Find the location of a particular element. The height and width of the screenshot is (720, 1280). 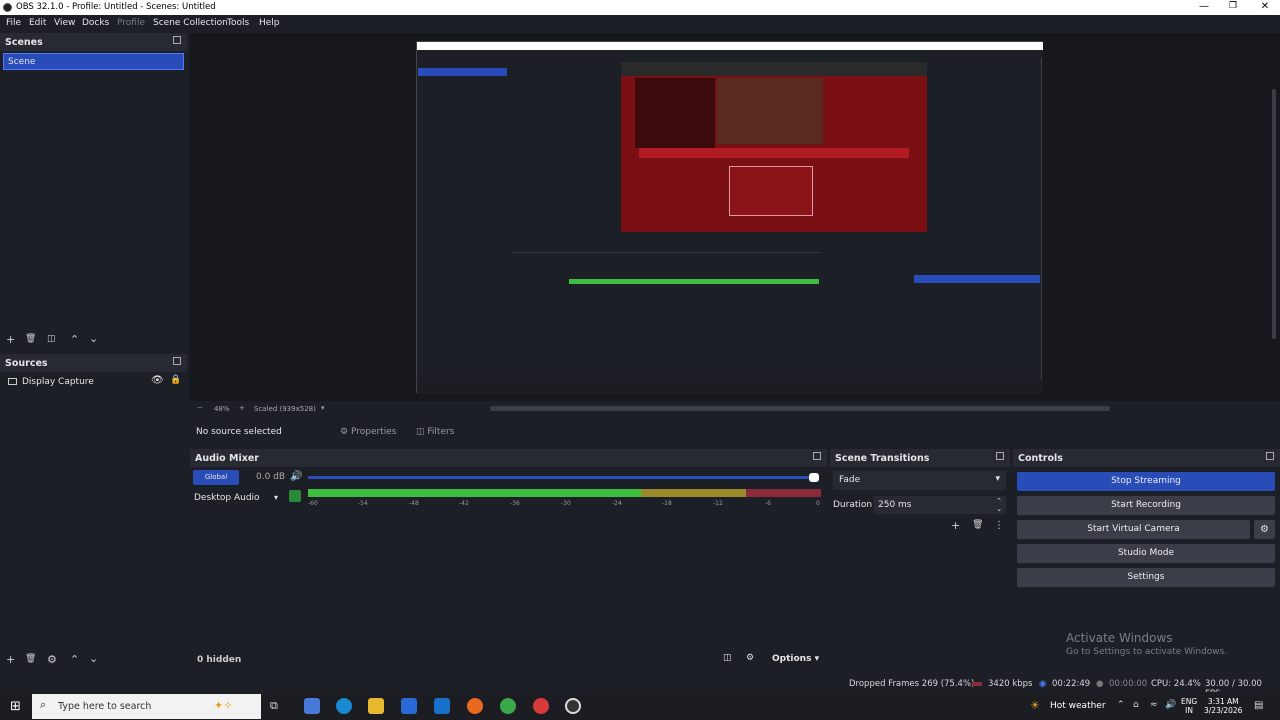

task-view-icon: ⧉ is located at coordinates (274, 706).